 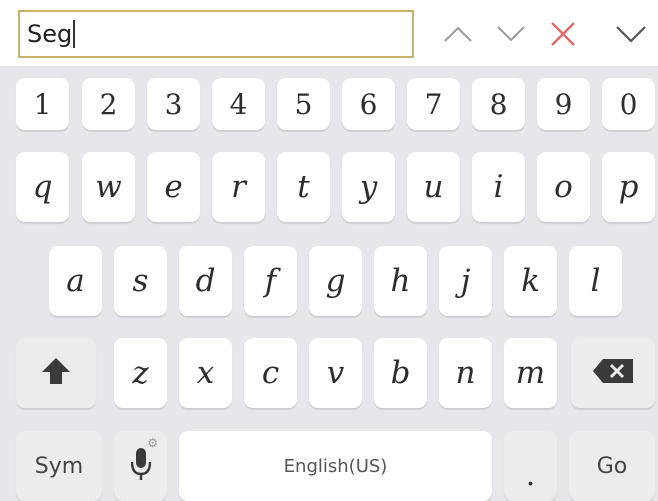 I want to click on key-x: x, so click(x=205, y=373).